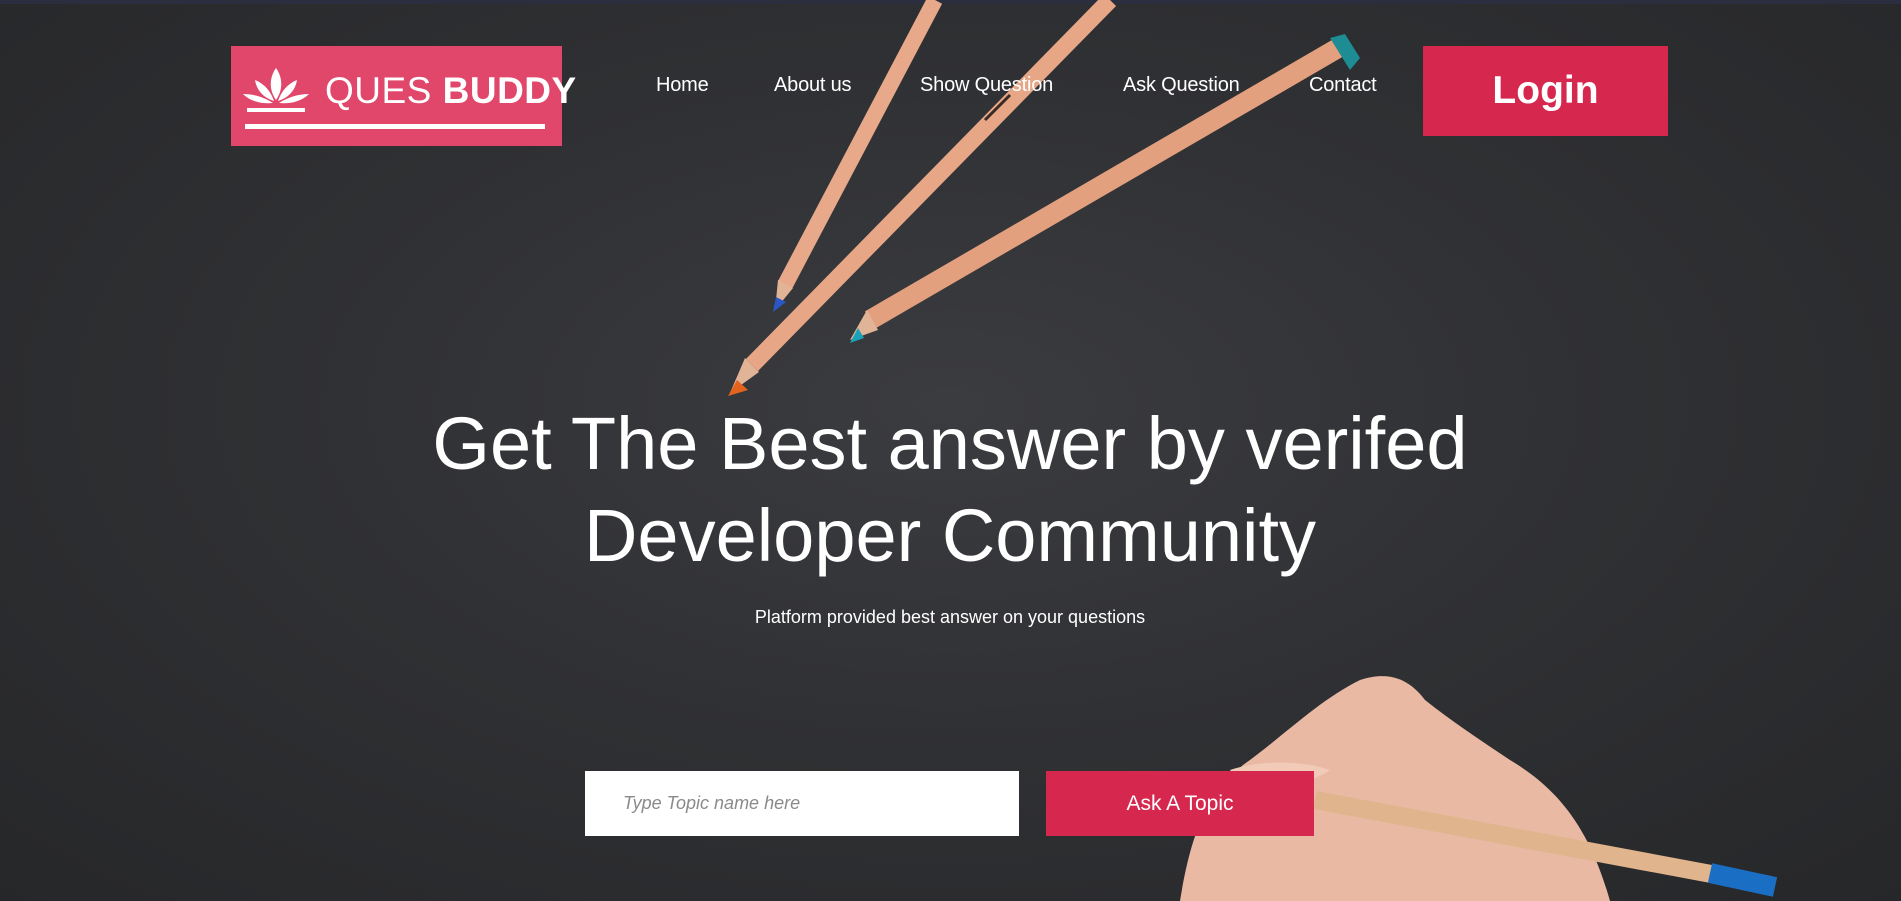 The width and height of the screenshot is (1901, 901). I want to click on headline-line-2: Developer Community, so click(950, 535).